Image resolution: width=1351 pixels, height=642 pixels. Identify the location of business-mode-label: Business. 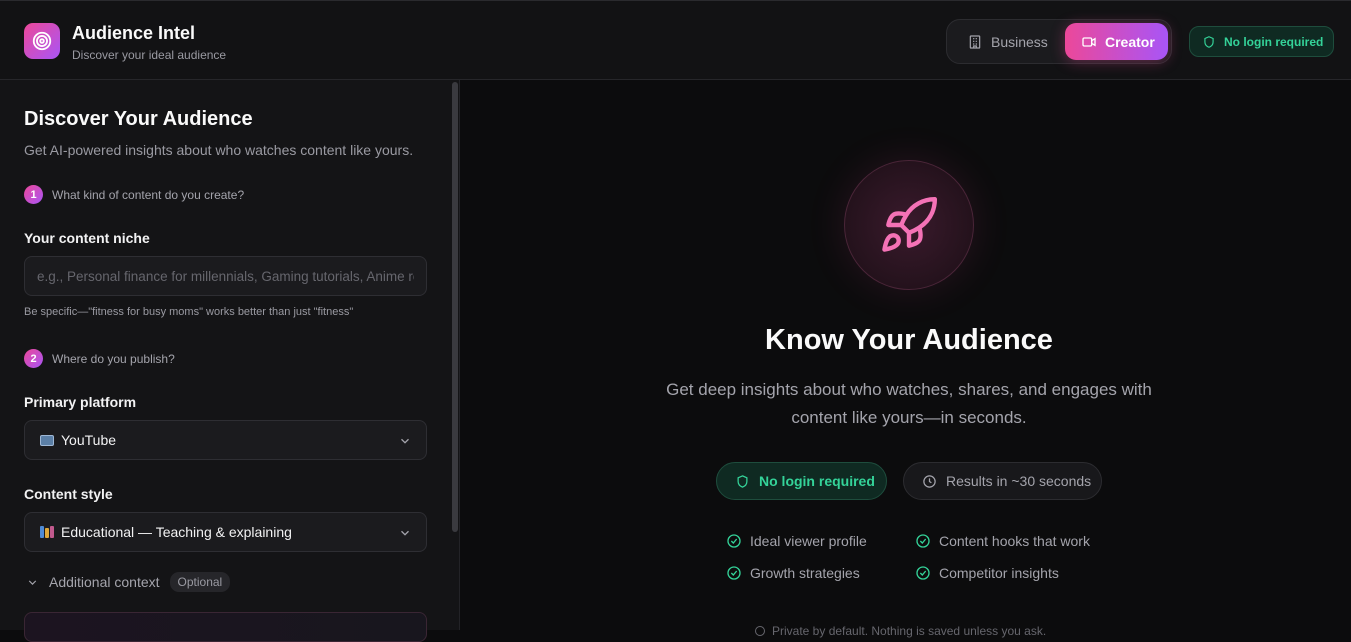
(1019, 41).